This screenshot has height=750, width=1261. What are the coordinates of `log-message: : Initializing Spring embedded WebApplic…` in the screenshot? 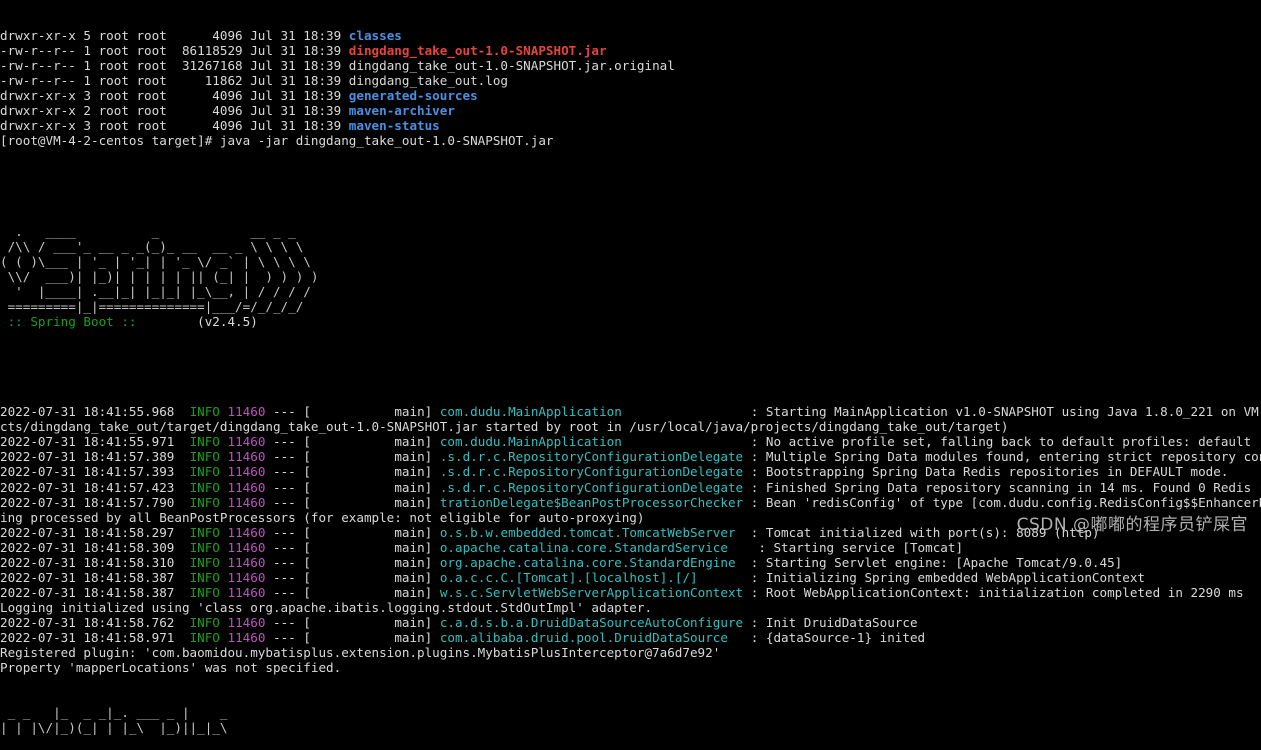 It's located at (947, 577).